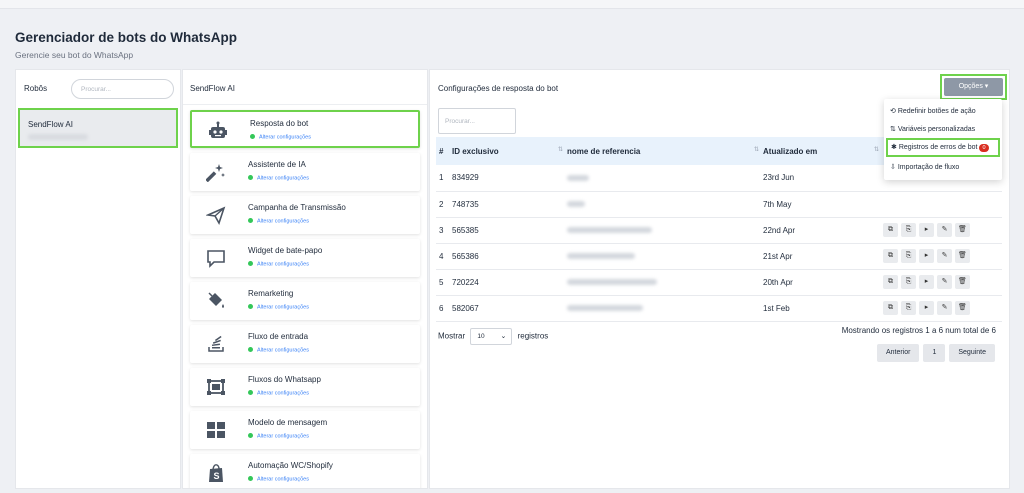  I want to click on row-updated: 20th Apr, so click(778, 282).